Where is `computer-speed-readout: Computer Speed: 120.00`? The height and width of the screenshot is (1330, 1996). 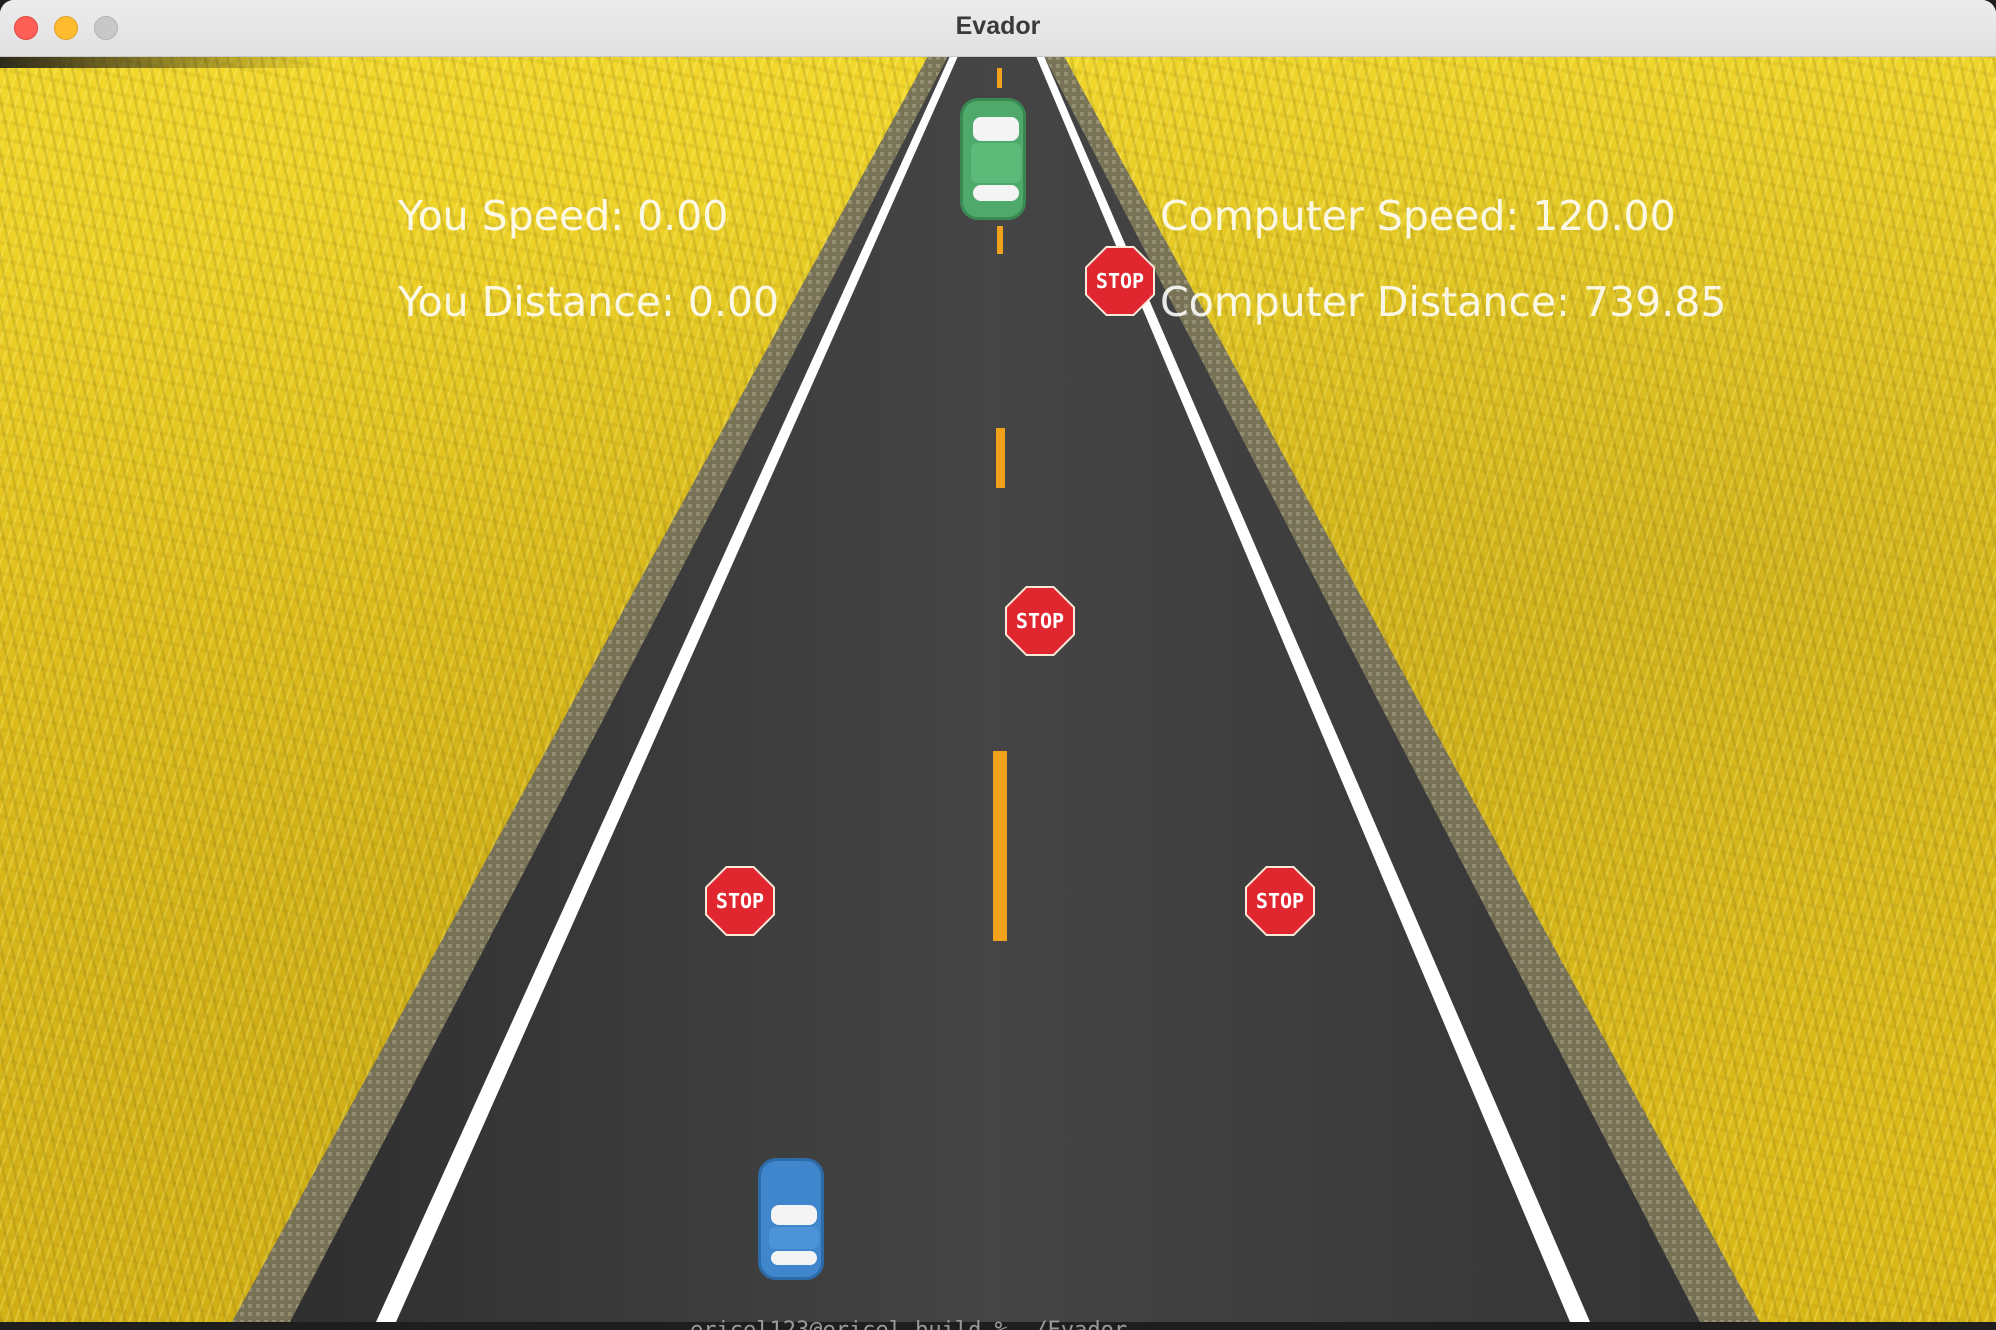
computer-speed-readout: Computer Speed: 120.00 is located at coordinates (1418, 216).